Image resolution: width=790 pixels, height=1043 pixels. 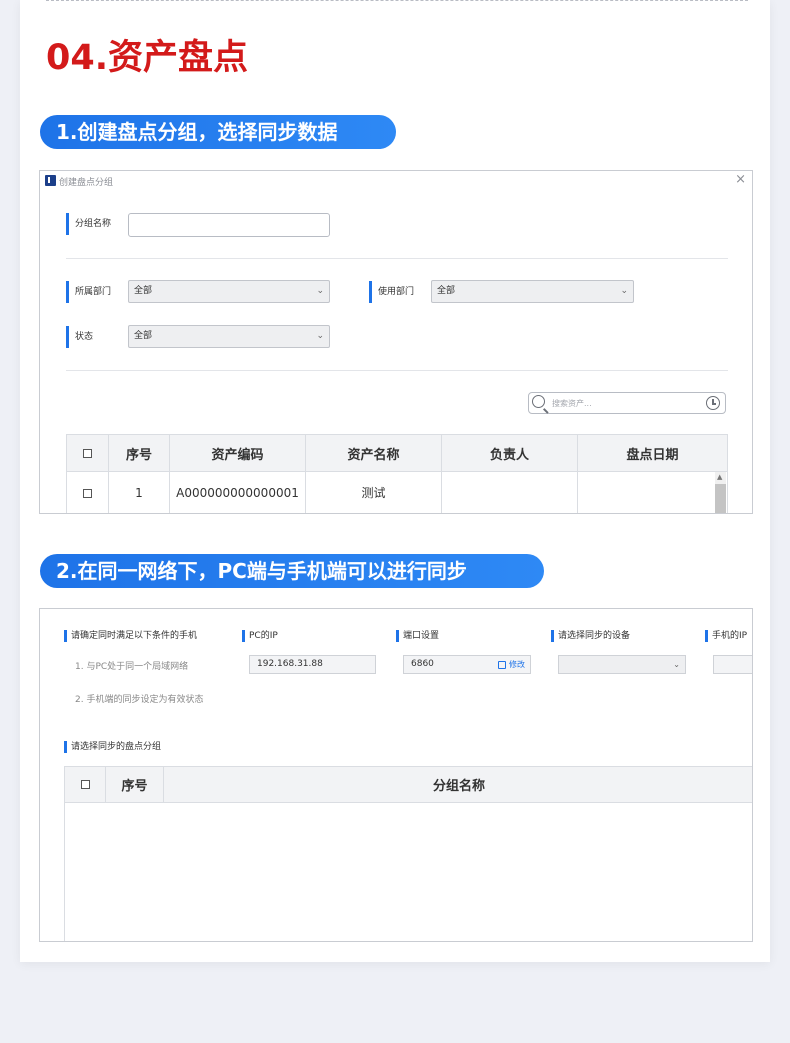 I want to click on use-dept-select: 全部 ⌄, so click(x=532, y=291).